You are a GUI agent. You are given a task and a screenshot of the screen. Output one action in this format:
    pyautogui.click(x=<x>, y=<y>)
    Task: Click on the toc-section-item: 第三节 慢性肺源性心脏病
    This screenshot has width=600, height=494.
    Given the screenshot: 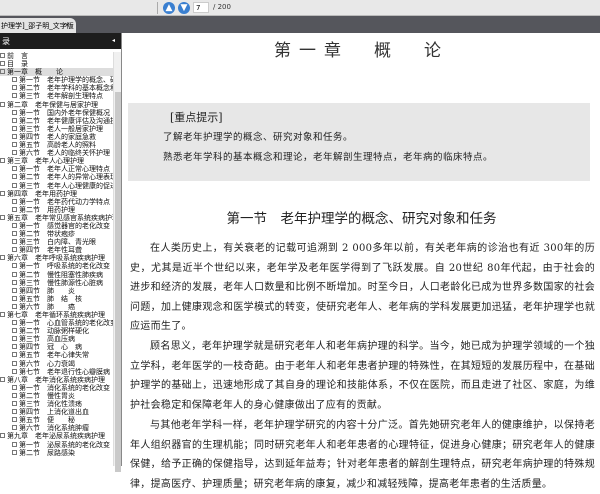 What is the action you would take?
    pyautogui.click(x=56, y=283)
    